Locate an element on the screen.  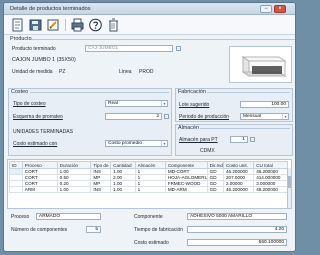
delete-icon is located at coordinates (113, 25).